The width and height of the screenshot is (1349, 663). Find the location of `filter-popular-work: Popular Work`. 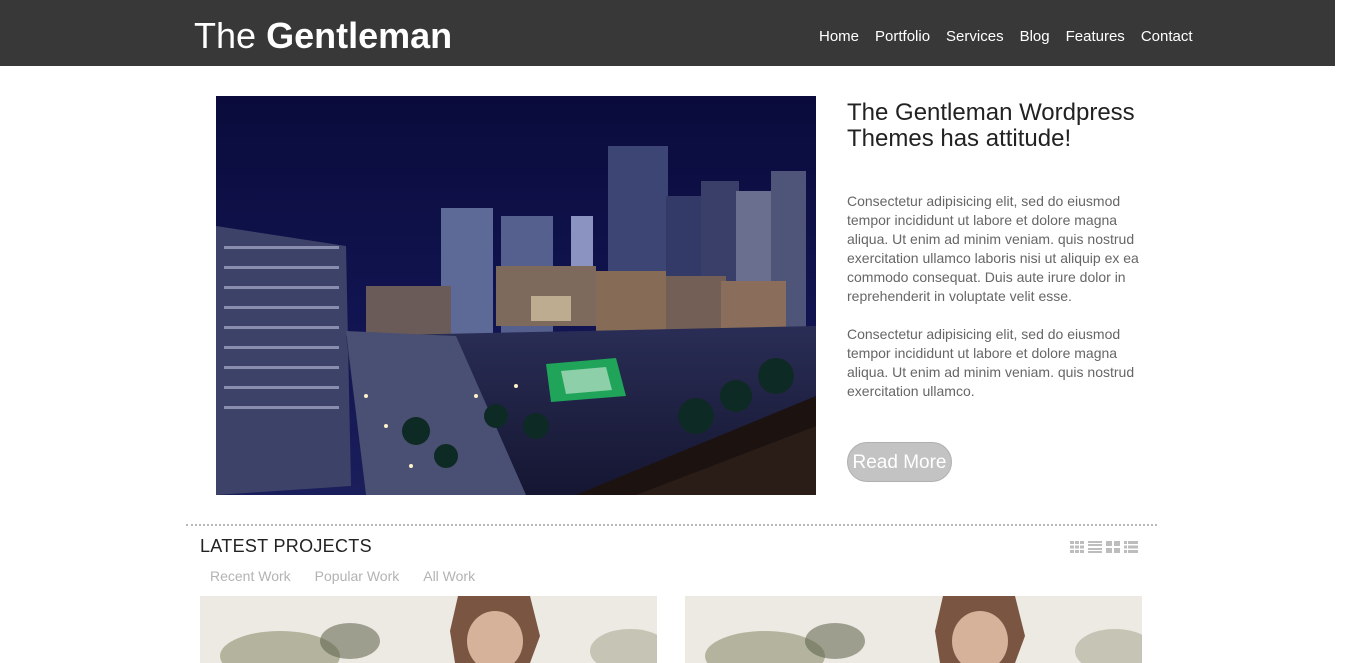

filter-popular-work: Popular Work is located at coordinates (357, 576).